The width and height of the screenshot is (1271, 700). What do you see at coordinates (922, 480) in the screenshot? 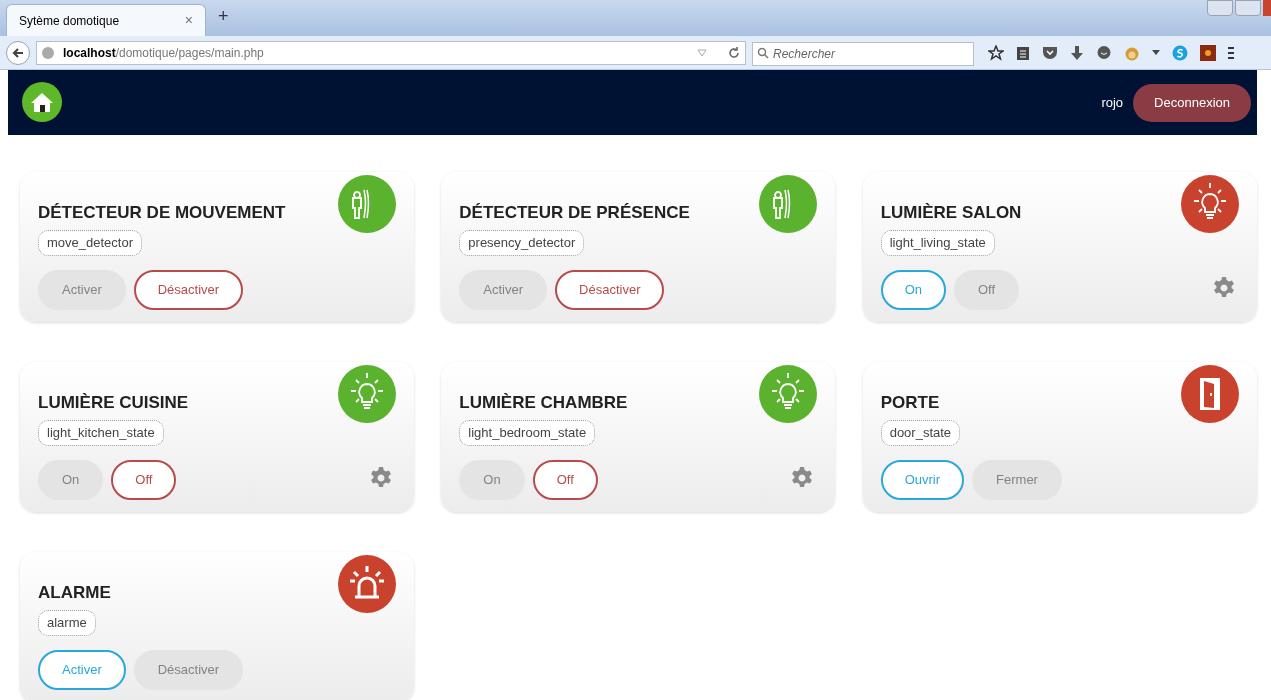
I see `action-button: Ouvrir` at bounding box center [922, 480].